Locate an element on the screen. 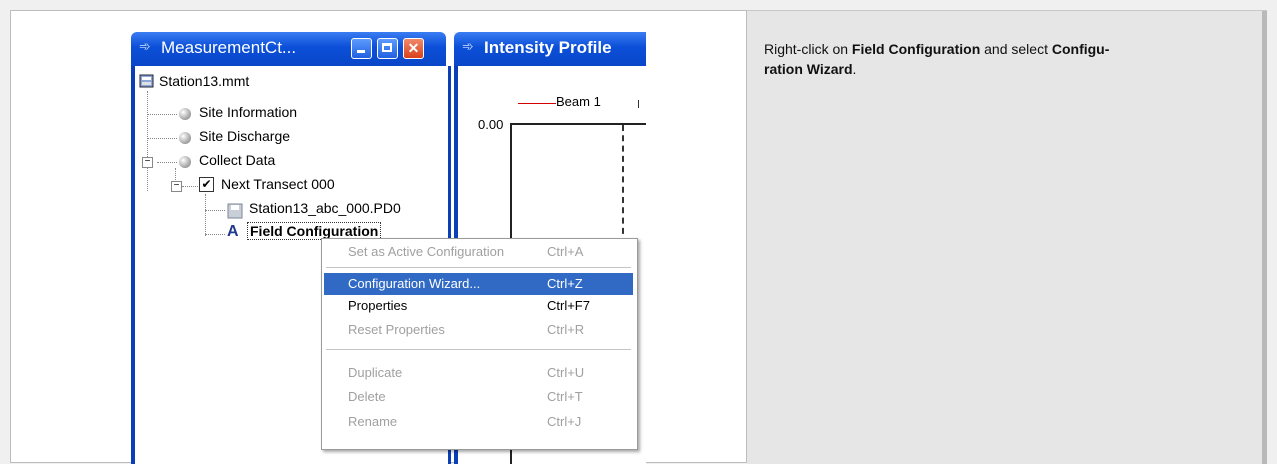 The image size is (1277, 464). menu-delete: Delete Ctrl+T is located at coordinates (478, 397).